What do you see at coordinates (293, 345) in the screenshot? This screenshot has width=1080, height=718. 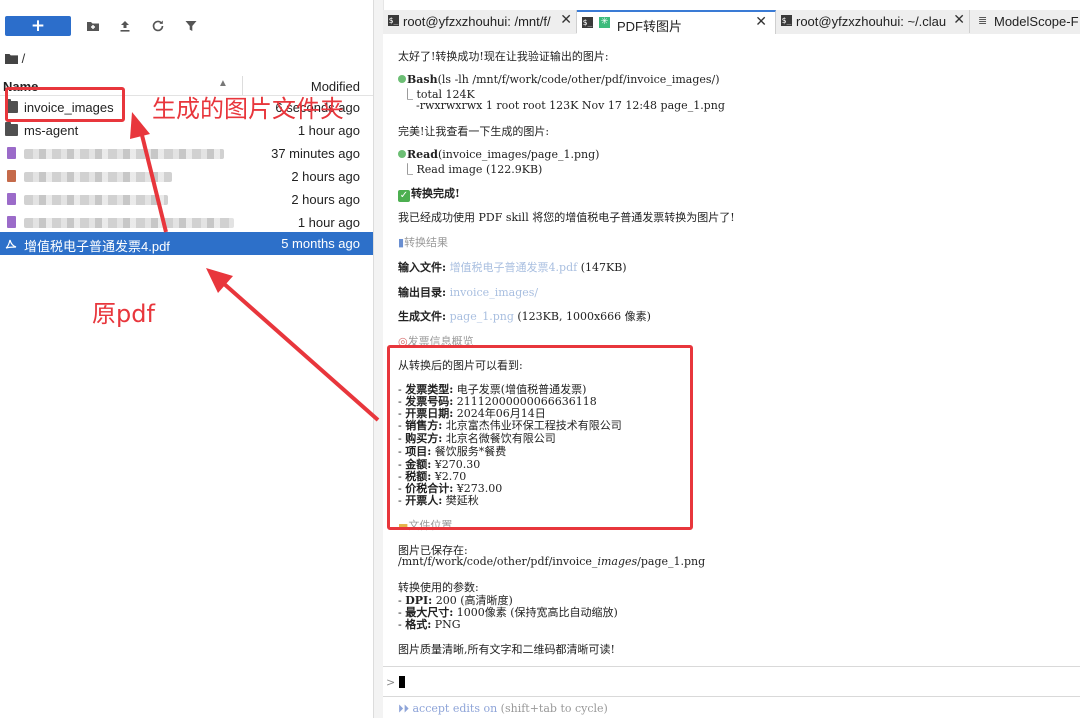 I see `arrow-to-pdf` at bounding box center [293, 345].